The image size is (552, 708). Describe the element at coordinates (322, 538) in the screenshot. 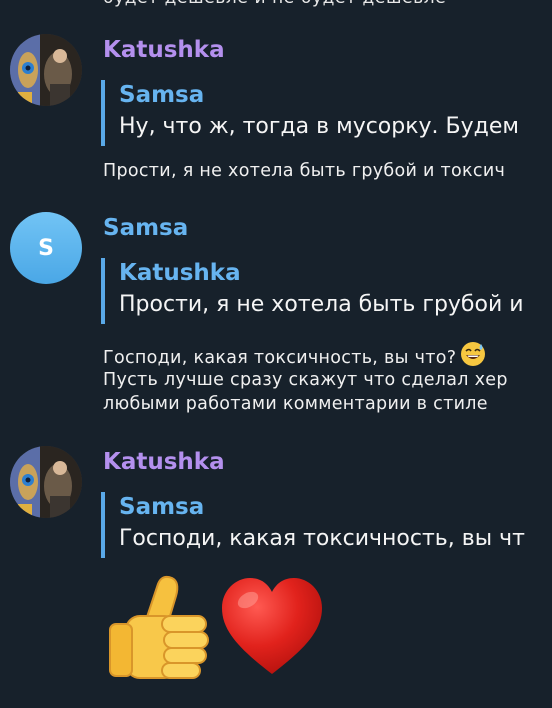

I see `reply-text: Господи, какая токсичность, вы чт` at that location.